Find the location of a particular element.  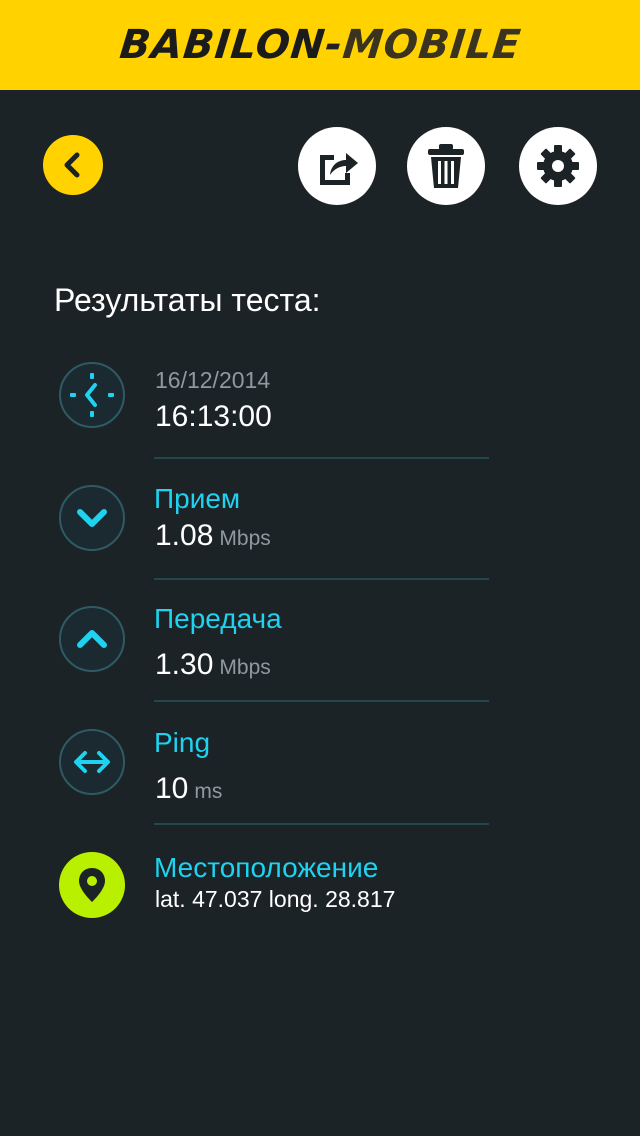

map-pin-icon is located at coordinates (92, 885).